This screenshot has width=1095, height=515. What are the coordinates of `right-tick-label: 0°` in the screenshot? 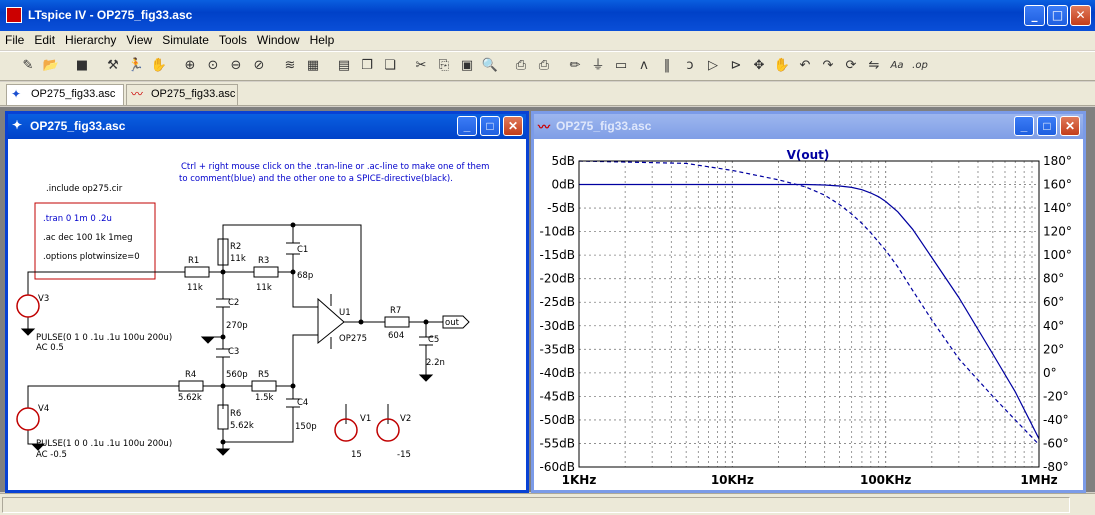 It's located at (1050, 373).